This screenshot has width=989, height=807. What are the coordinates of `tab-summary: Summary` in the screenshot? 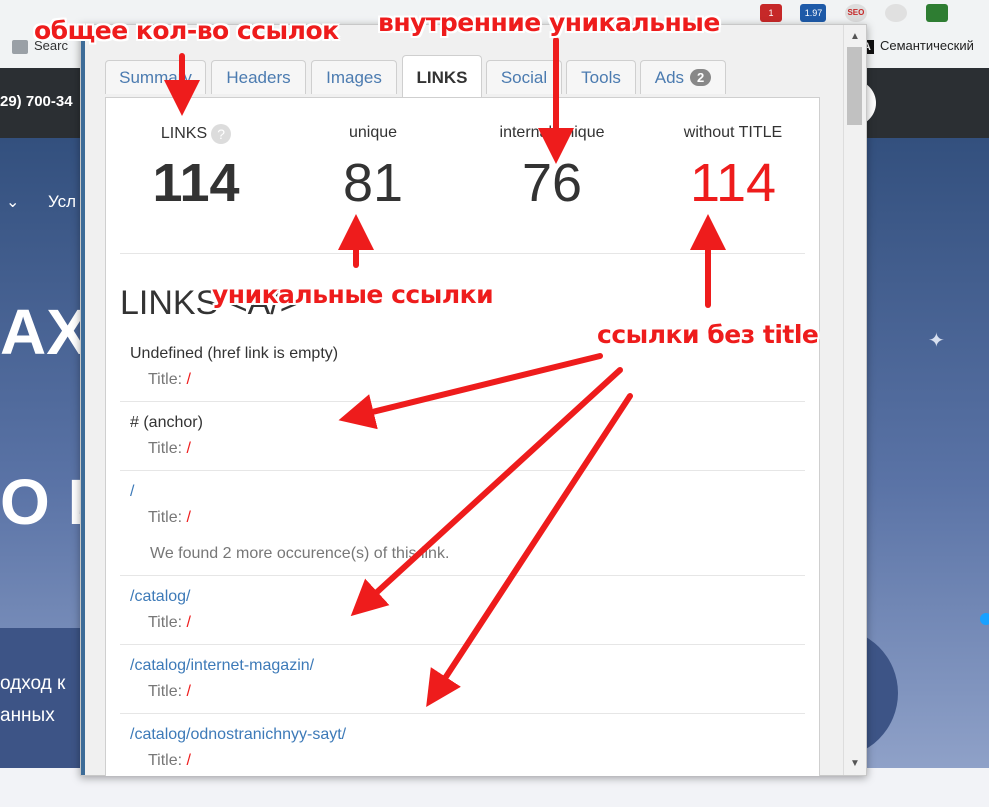 It's located at (155, 77).